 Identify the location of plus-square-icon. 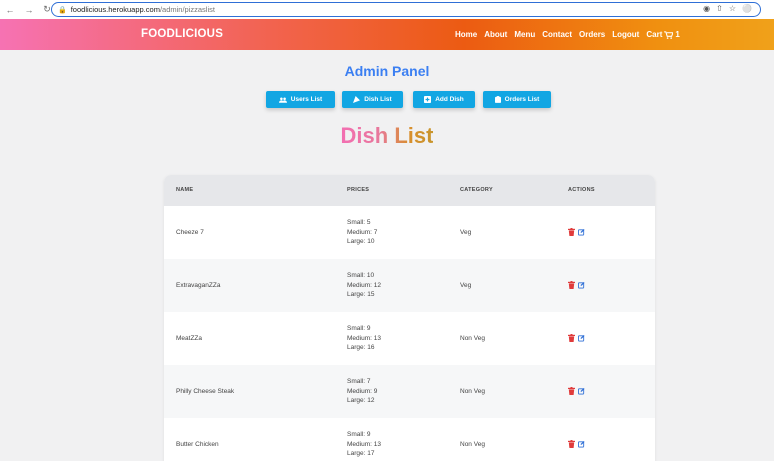
(428, 99).